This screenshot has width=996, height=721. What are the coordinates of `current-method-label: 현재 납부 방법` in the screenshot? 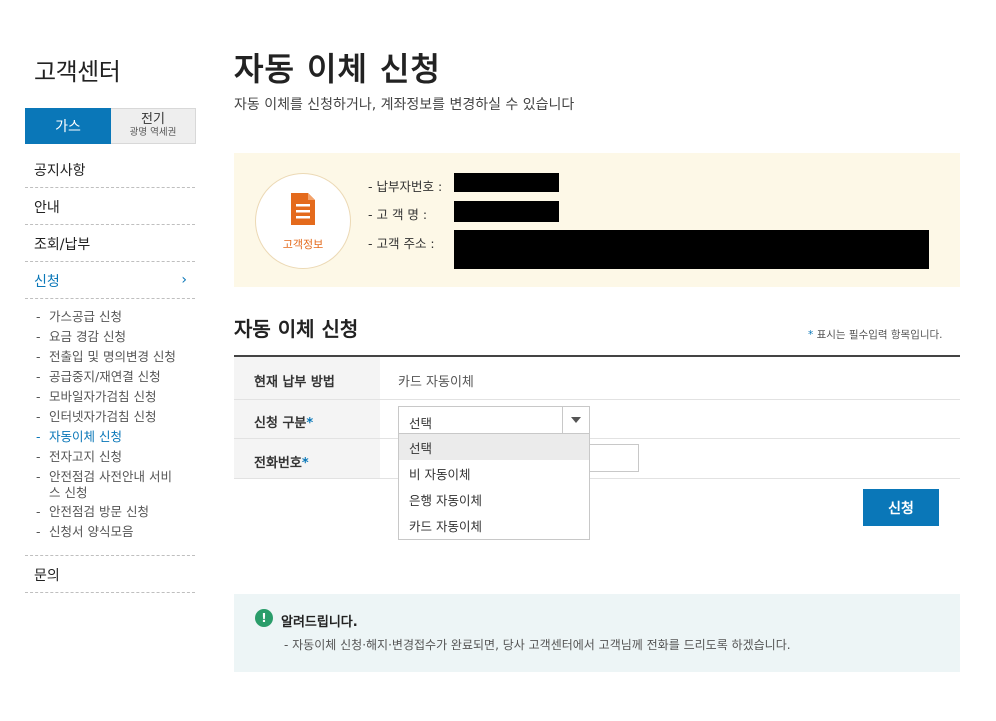 It's located at (294, 382).